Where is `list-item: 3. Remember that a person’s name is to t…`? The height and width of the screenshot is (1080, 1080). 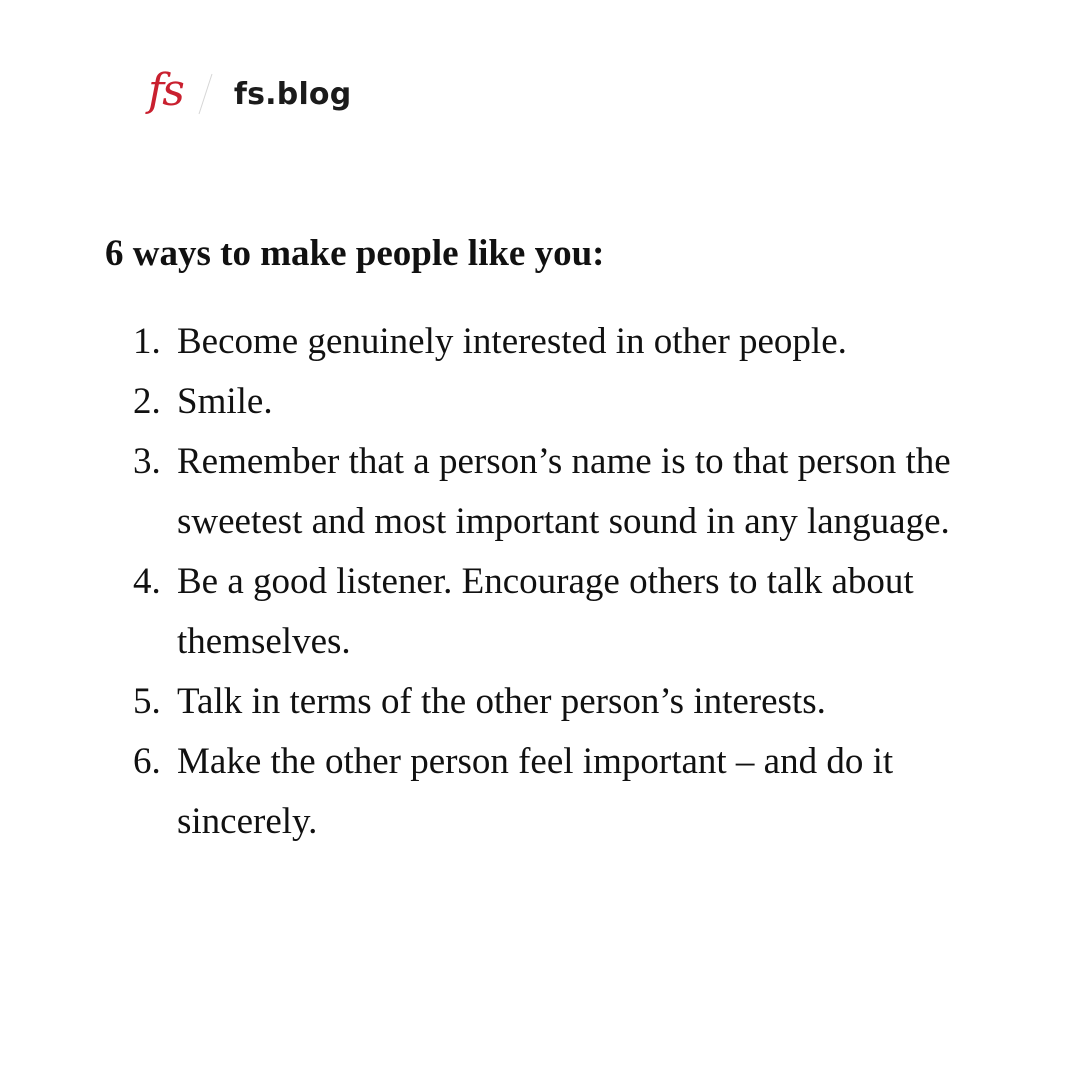 list-item: 3. Remember that a person’s name is to t… is located at coordinates (500, 492).